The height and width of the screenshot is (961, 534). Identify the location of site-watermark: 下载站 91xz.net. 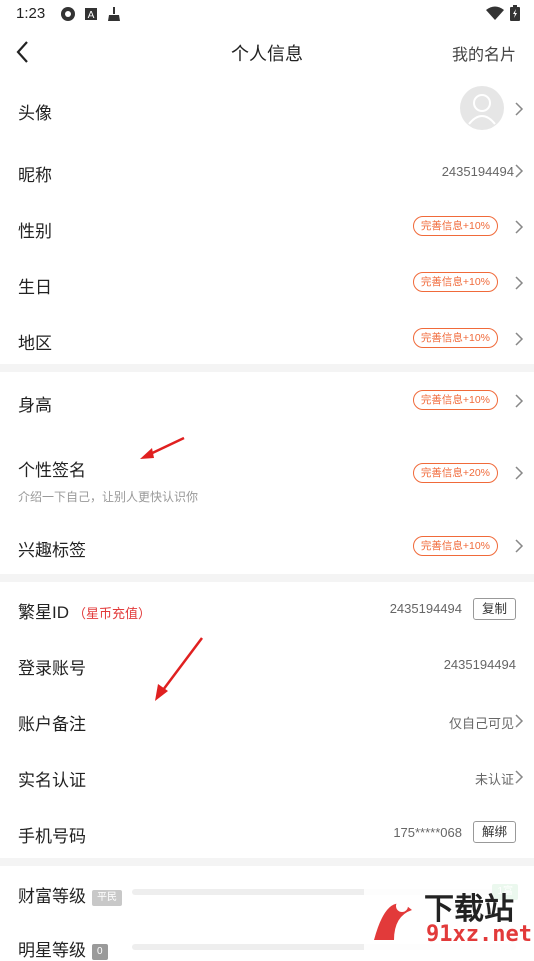
(449, 917).